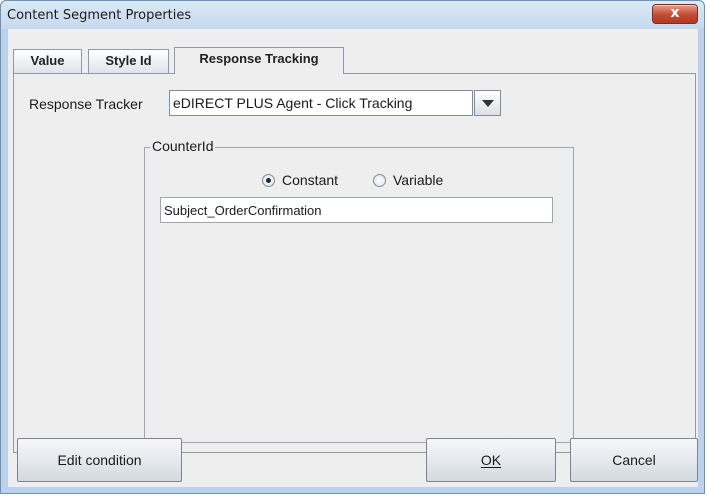 This screenshot has height=496, width=707. I want to click on edit-condition-button: Edit condition, so click(99, 460).